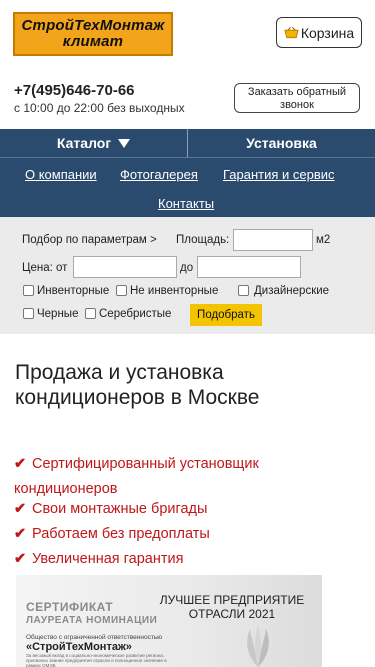 The width and height of the screenshot is (375, 667). Describe the element at coordinates (121, 534) in the screenshot. I see `feature-text: Работаем без предоплаты` at that location.